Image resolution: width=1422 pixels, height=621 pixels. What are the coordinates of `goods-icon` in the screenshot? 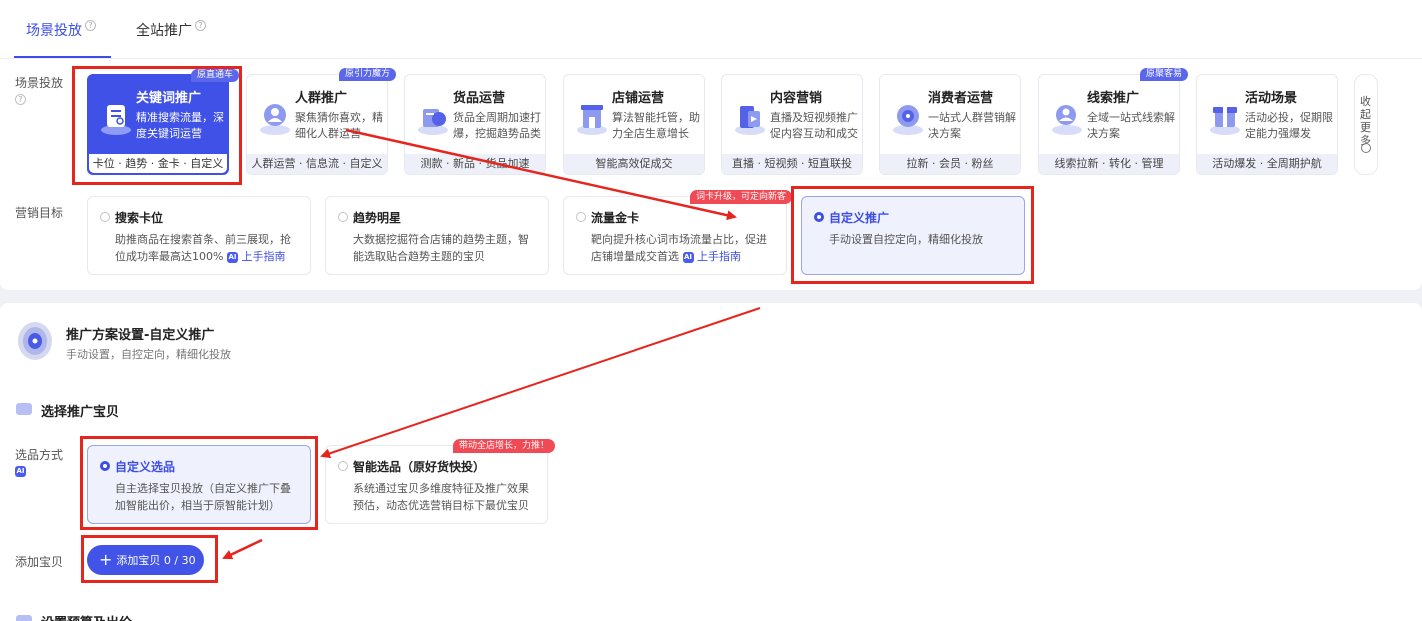 It's located at (433, 122).